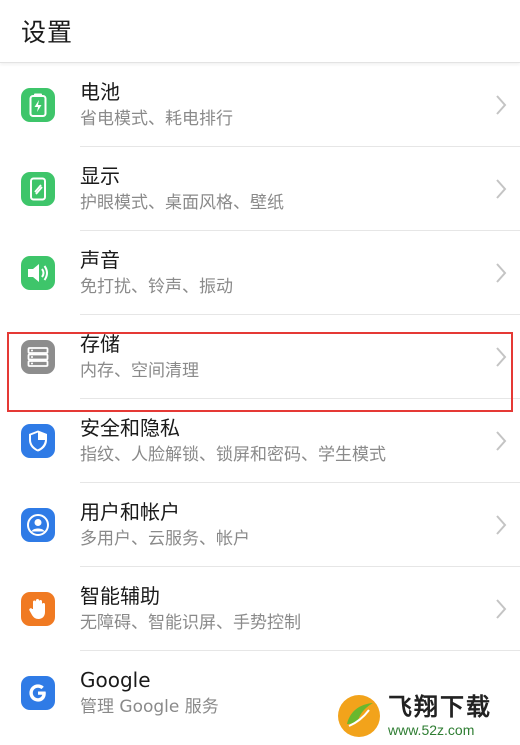 This screenshot has height=745, width=520. I want to click on settings-item-display: 显示 护眼模式、桌面风格、壁纸, so click(260, 189).